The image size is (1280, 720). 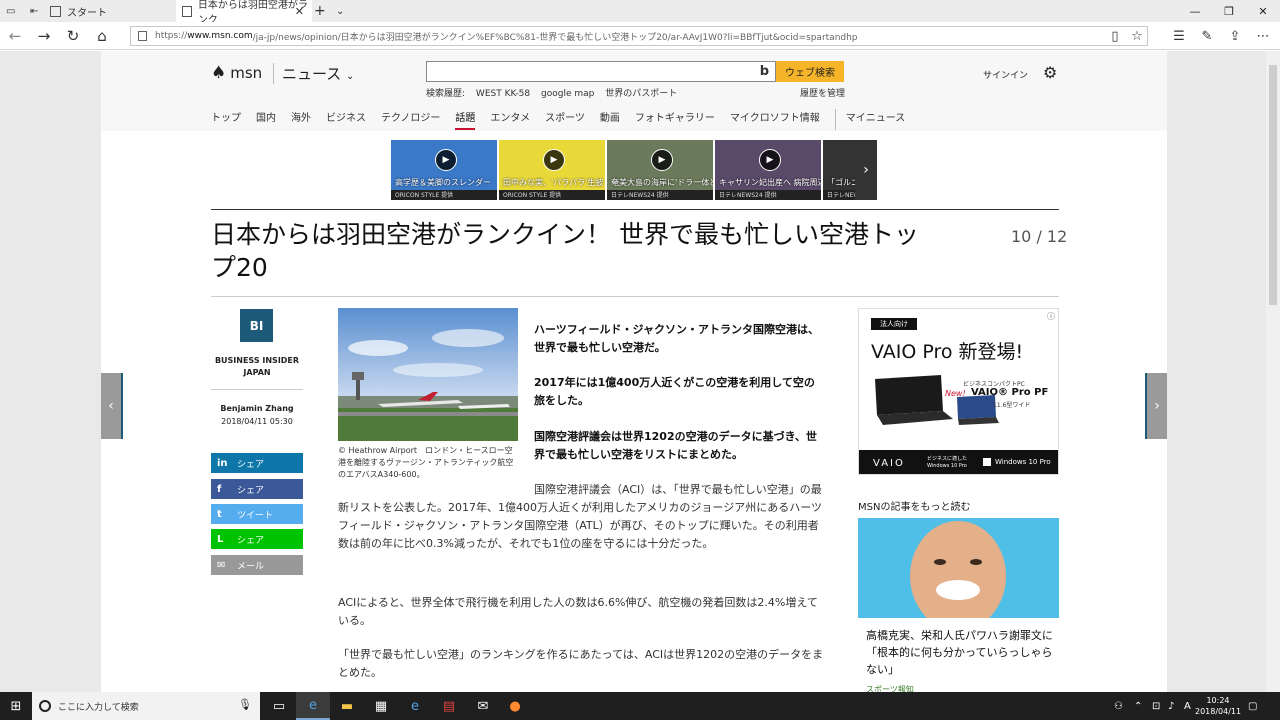 I want to click on tab-preview-button: ▭, so click(x=18, y=11).